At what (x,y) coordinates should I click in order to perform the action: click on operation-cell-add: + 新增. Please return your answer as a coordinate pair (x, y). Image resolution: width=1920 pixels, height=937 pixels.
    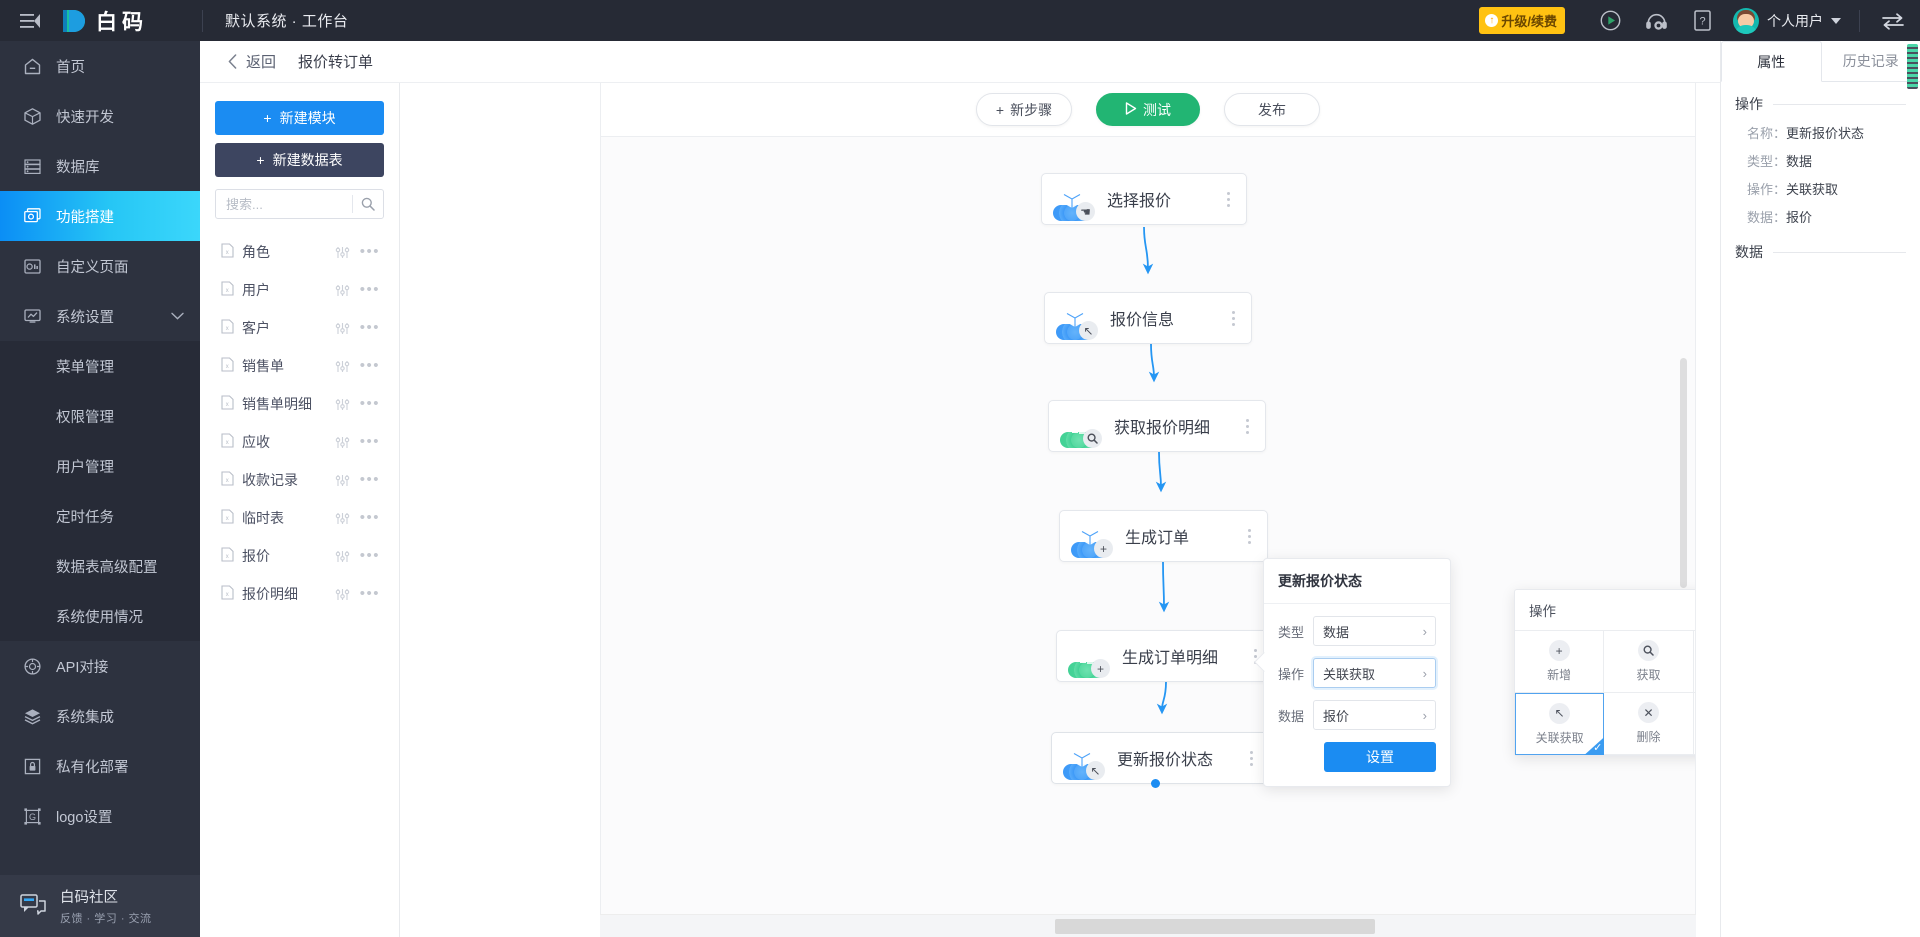
    Looking at the image, I should click on (1560, 662).